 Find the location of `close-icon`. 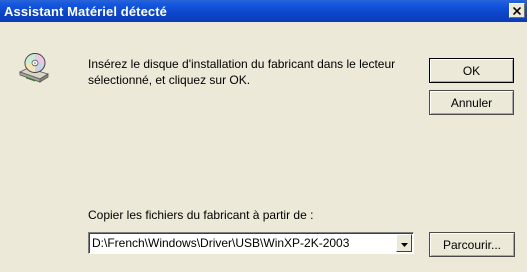

close-icon is located at coordinates (517, 10).